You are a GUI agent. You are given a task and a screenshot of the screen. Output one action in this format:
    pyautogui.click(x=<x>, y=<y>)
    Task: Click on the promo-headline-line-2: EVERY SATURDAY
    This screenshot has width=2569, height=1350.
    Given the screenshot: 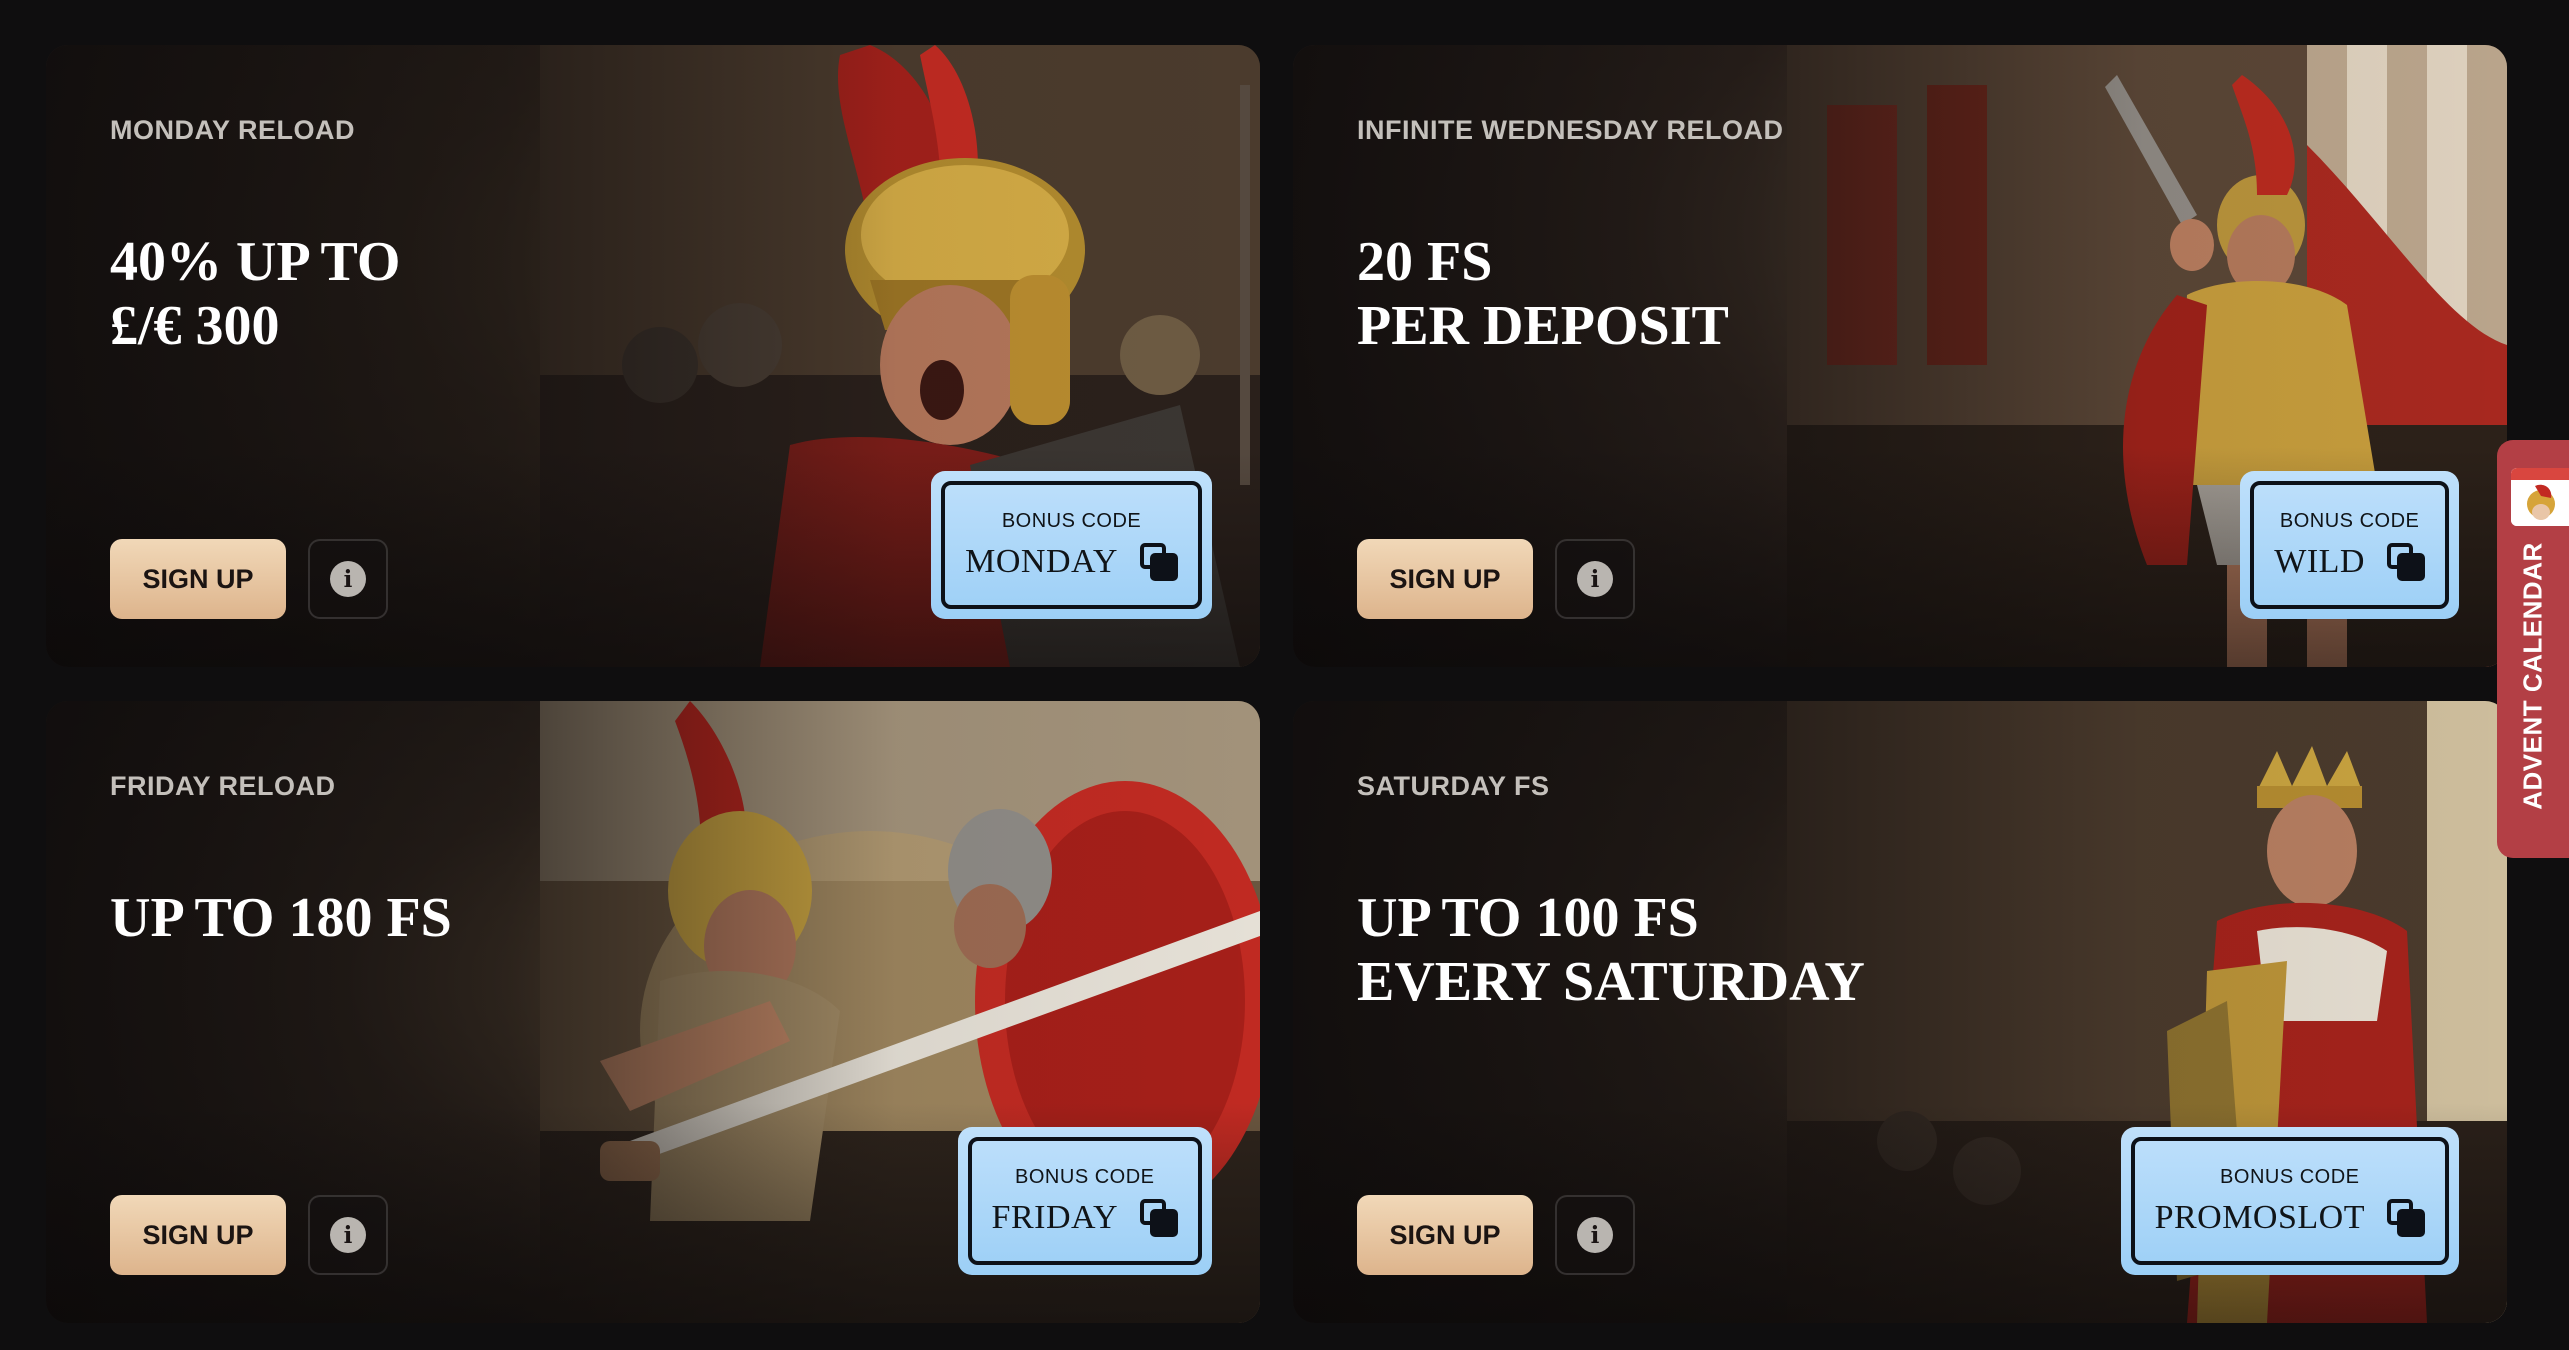 What is the action you would take?
    pyautogui.click(x=1611, y=982)
    